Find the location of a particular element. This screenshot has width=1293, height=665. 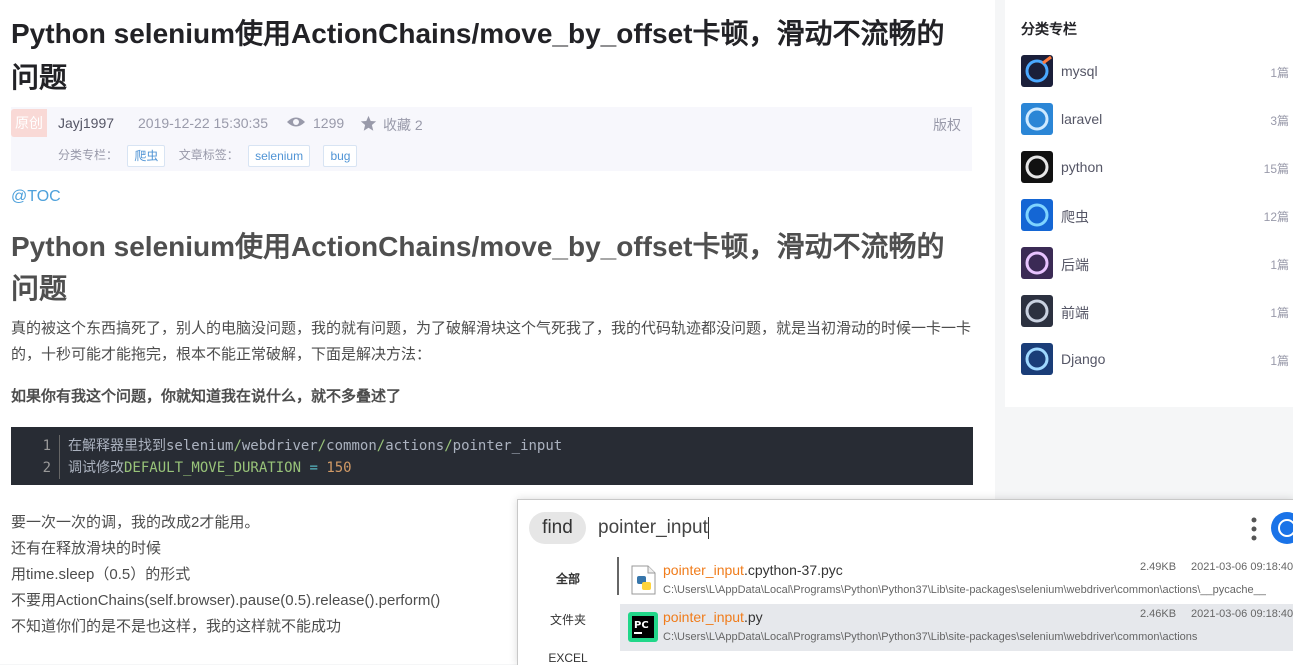

result-filename: pointer_input.cpython-37.pyc is located at coordinates (753, 570).